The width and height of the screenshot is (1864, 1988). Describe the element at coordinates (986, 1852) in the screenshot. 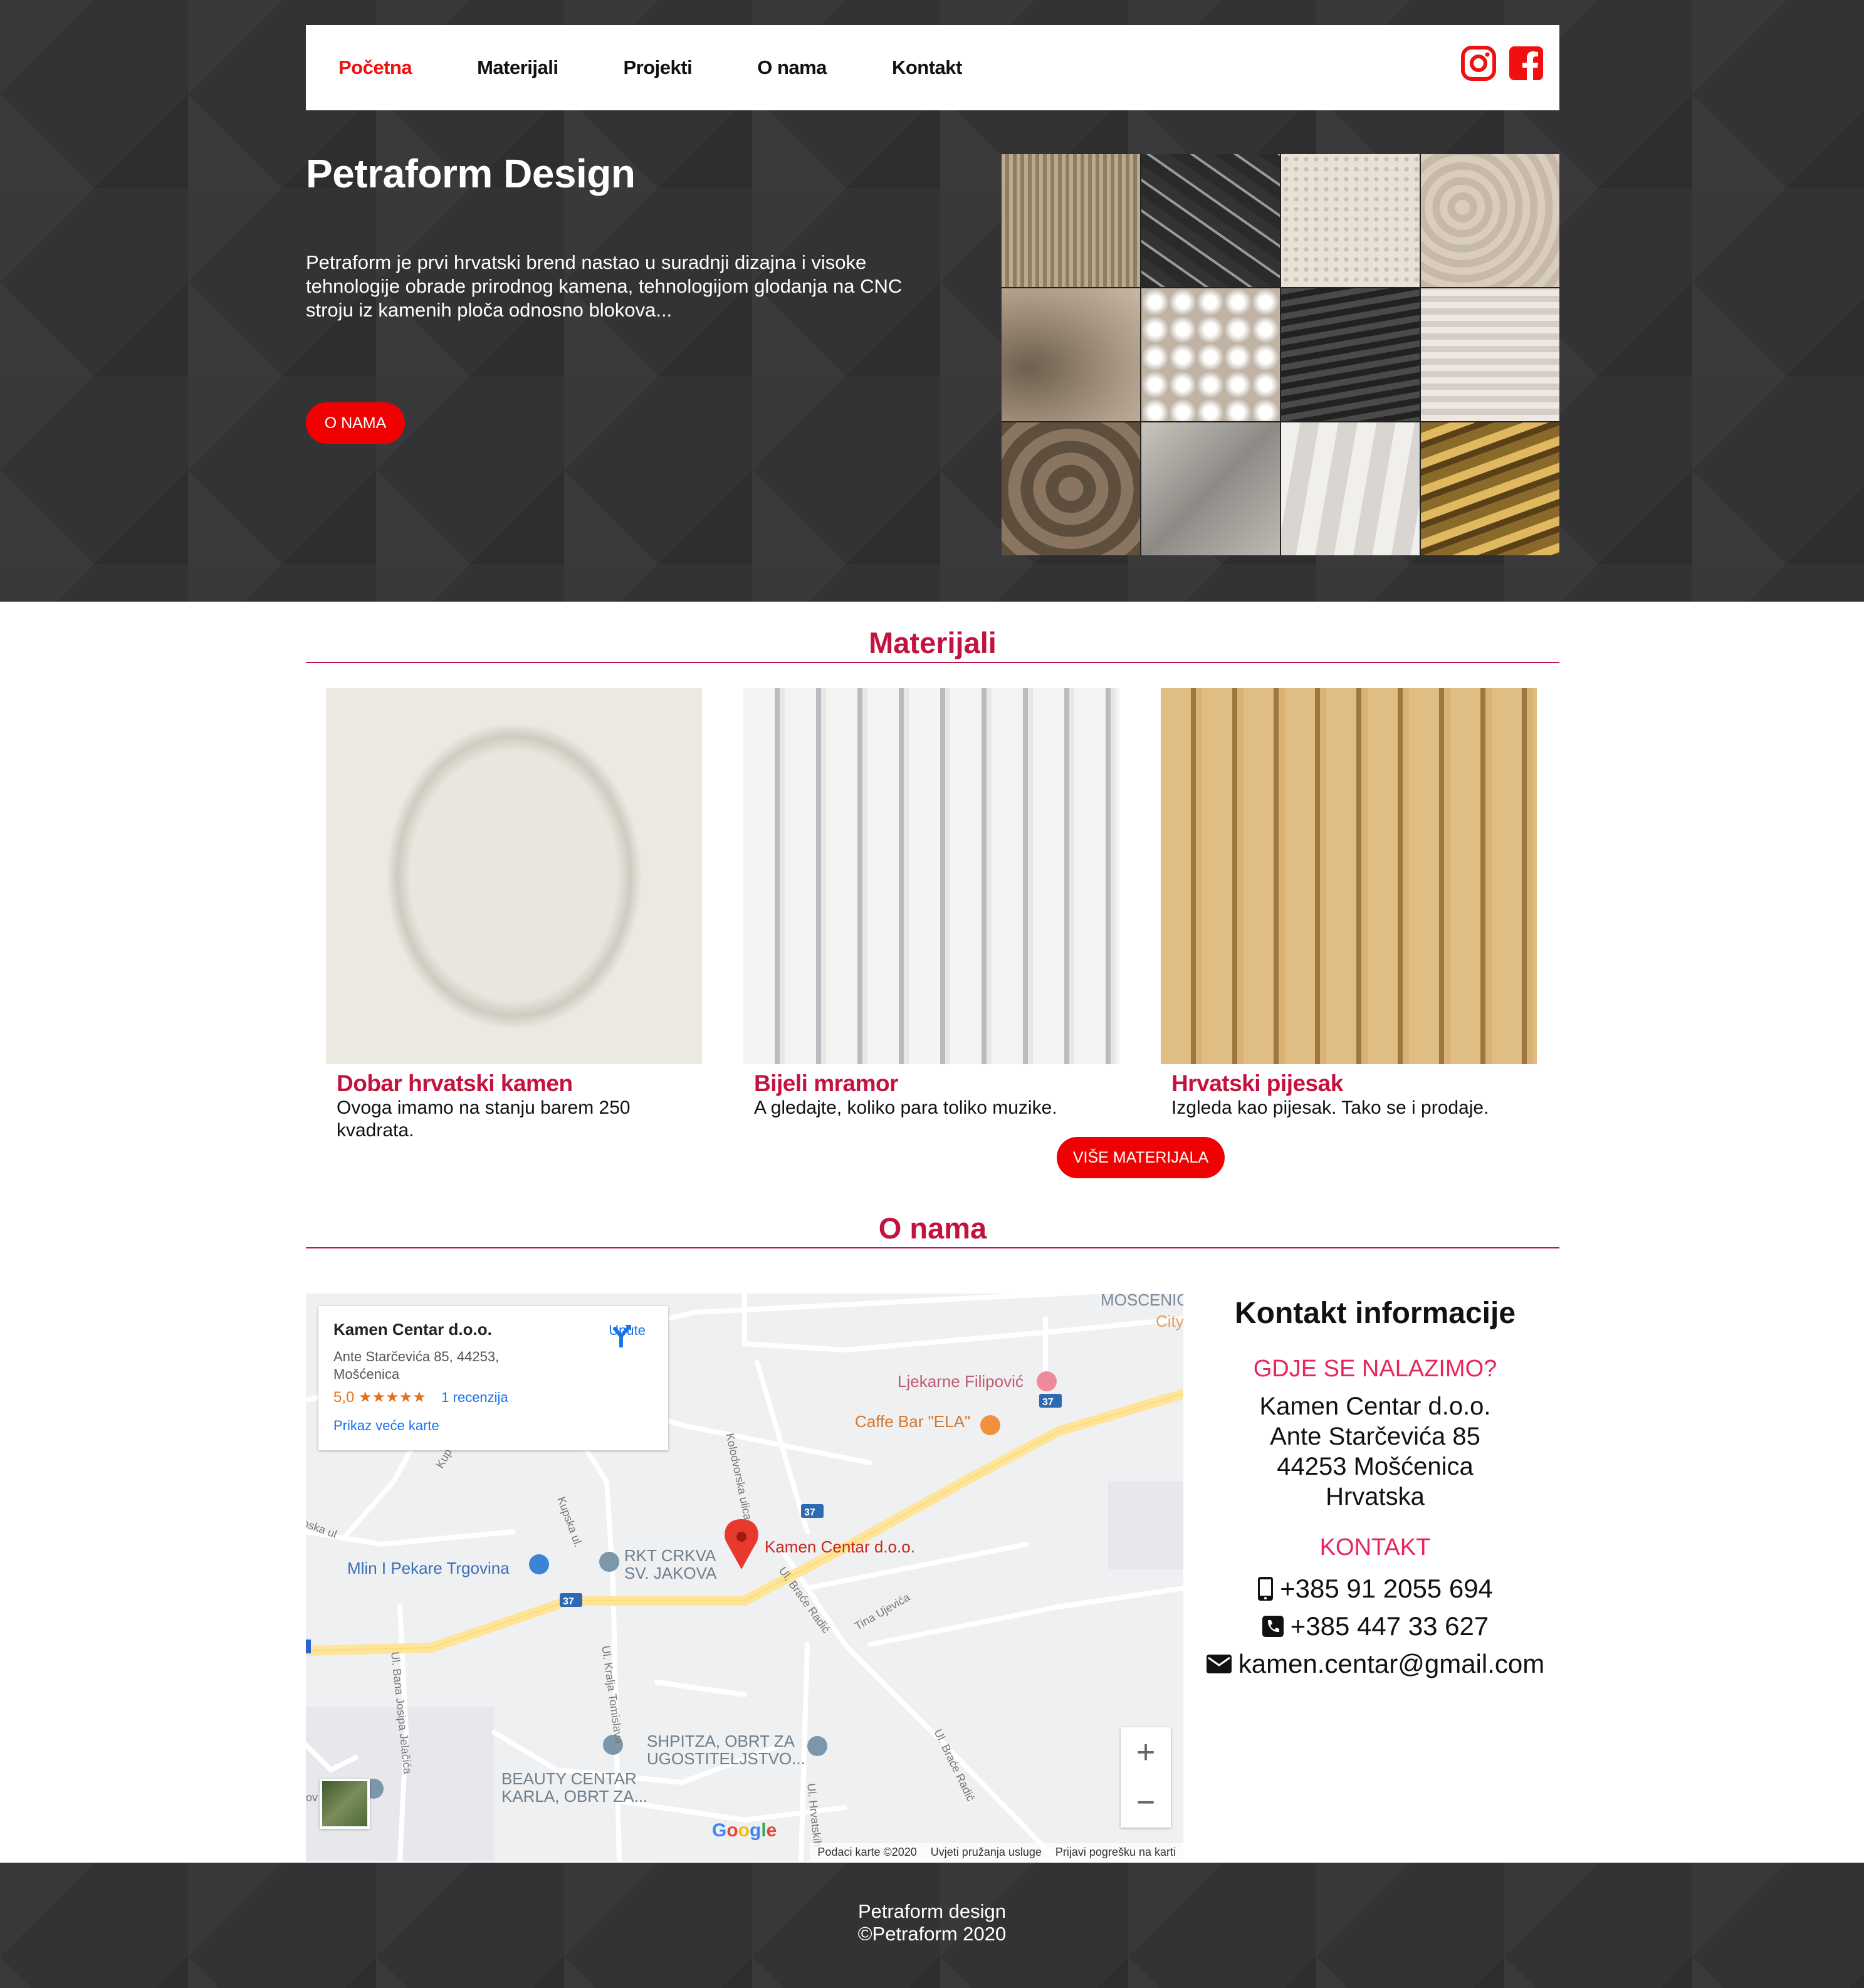

I see `terms-link: Uvjeti pružanja usluge` at that location.